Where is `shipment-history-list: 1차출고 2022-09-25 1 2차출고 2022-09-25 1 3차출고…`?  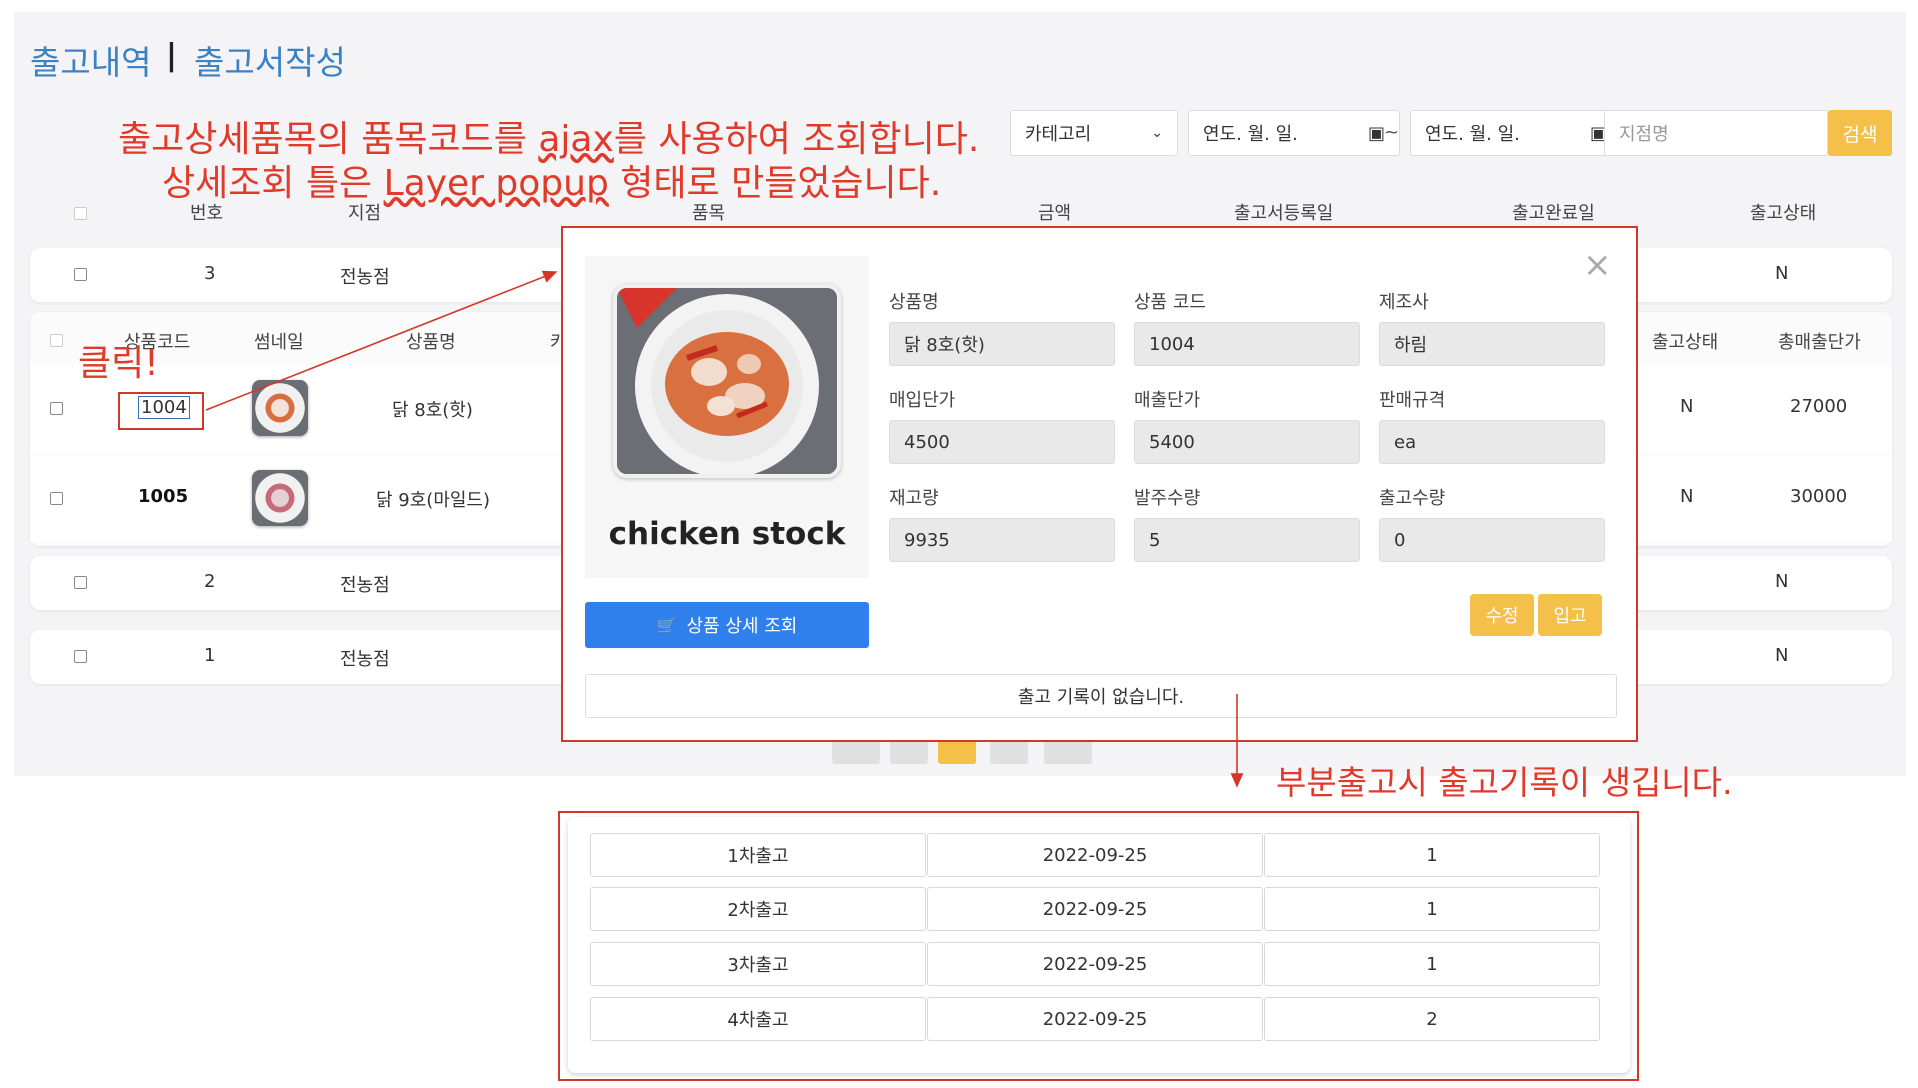
shipment-history-list: 1차출고 2022-09-25 1 2차출고 2022-09-25 1 3차출고… is located at coordinates (1099, 945).